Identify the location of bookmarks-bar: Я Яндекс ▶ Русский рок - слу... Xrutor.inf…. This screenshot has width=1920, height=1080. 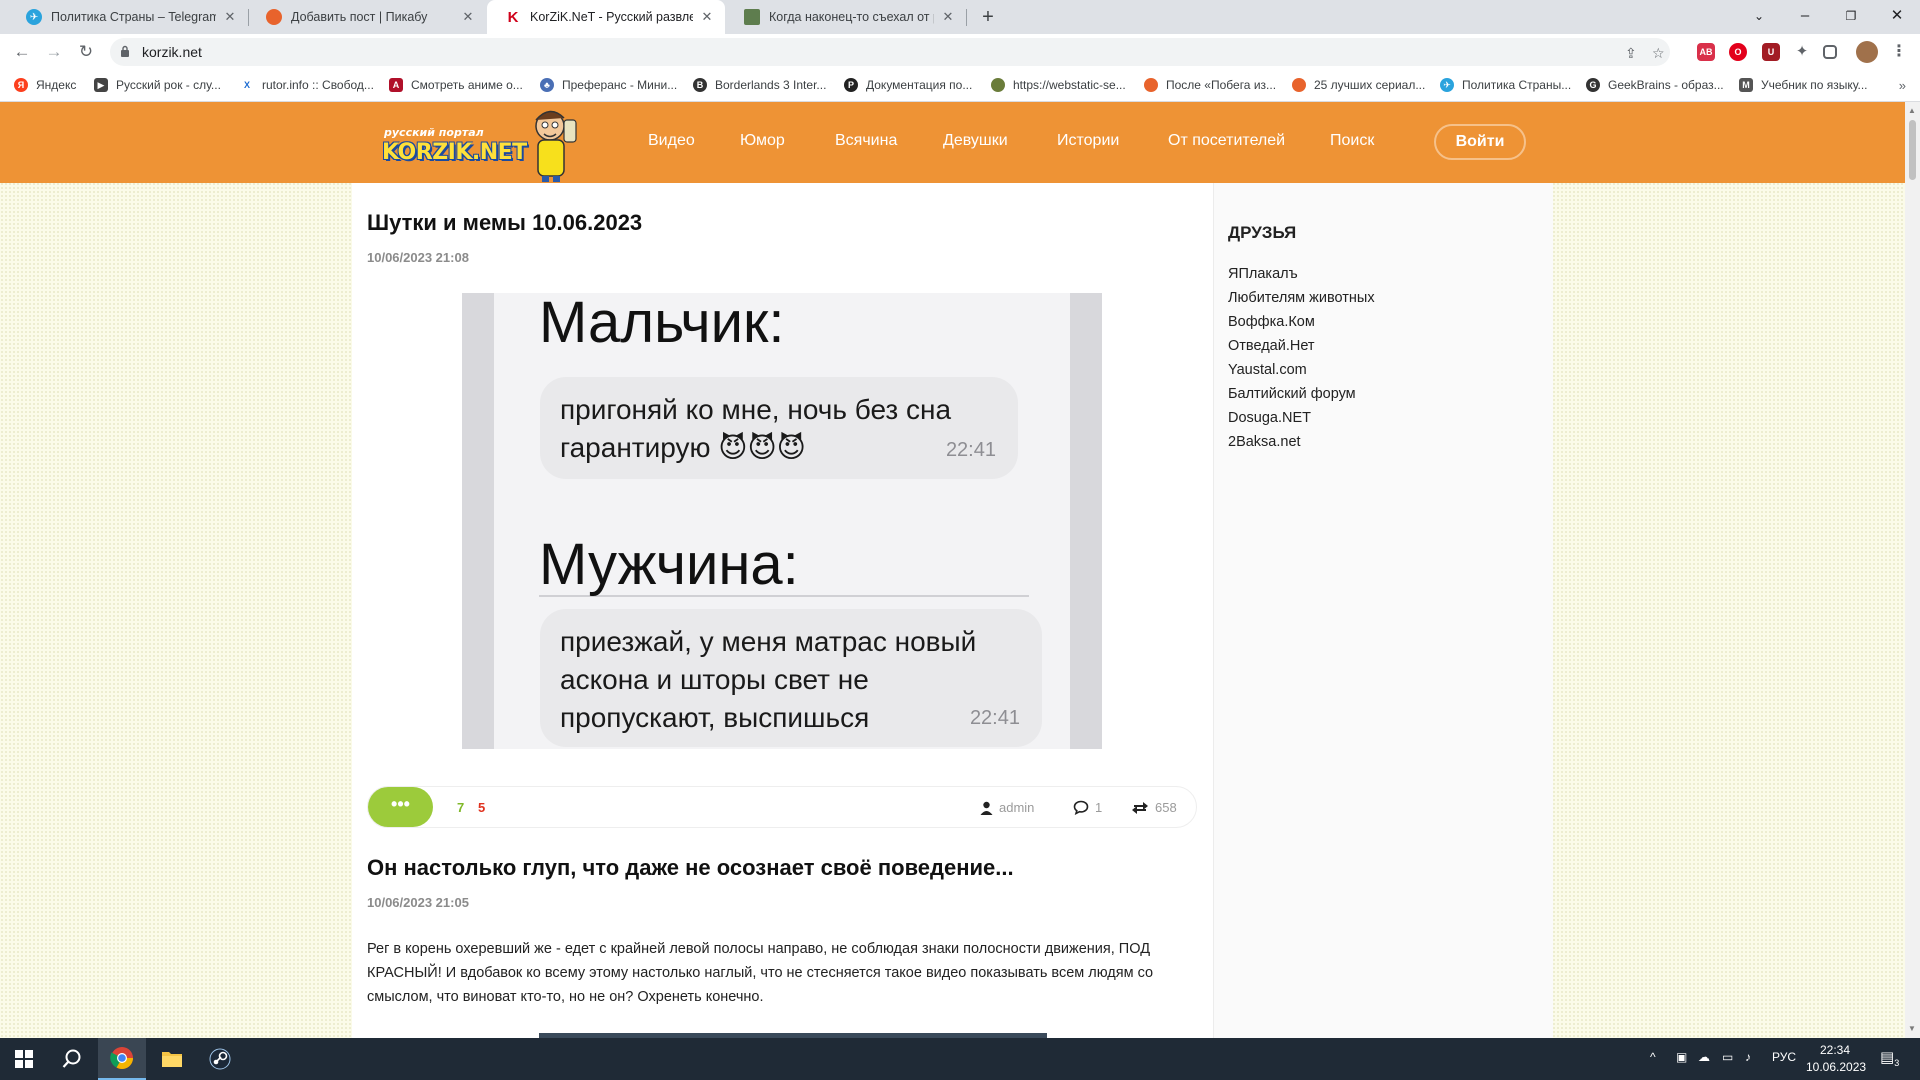
(960, 86).